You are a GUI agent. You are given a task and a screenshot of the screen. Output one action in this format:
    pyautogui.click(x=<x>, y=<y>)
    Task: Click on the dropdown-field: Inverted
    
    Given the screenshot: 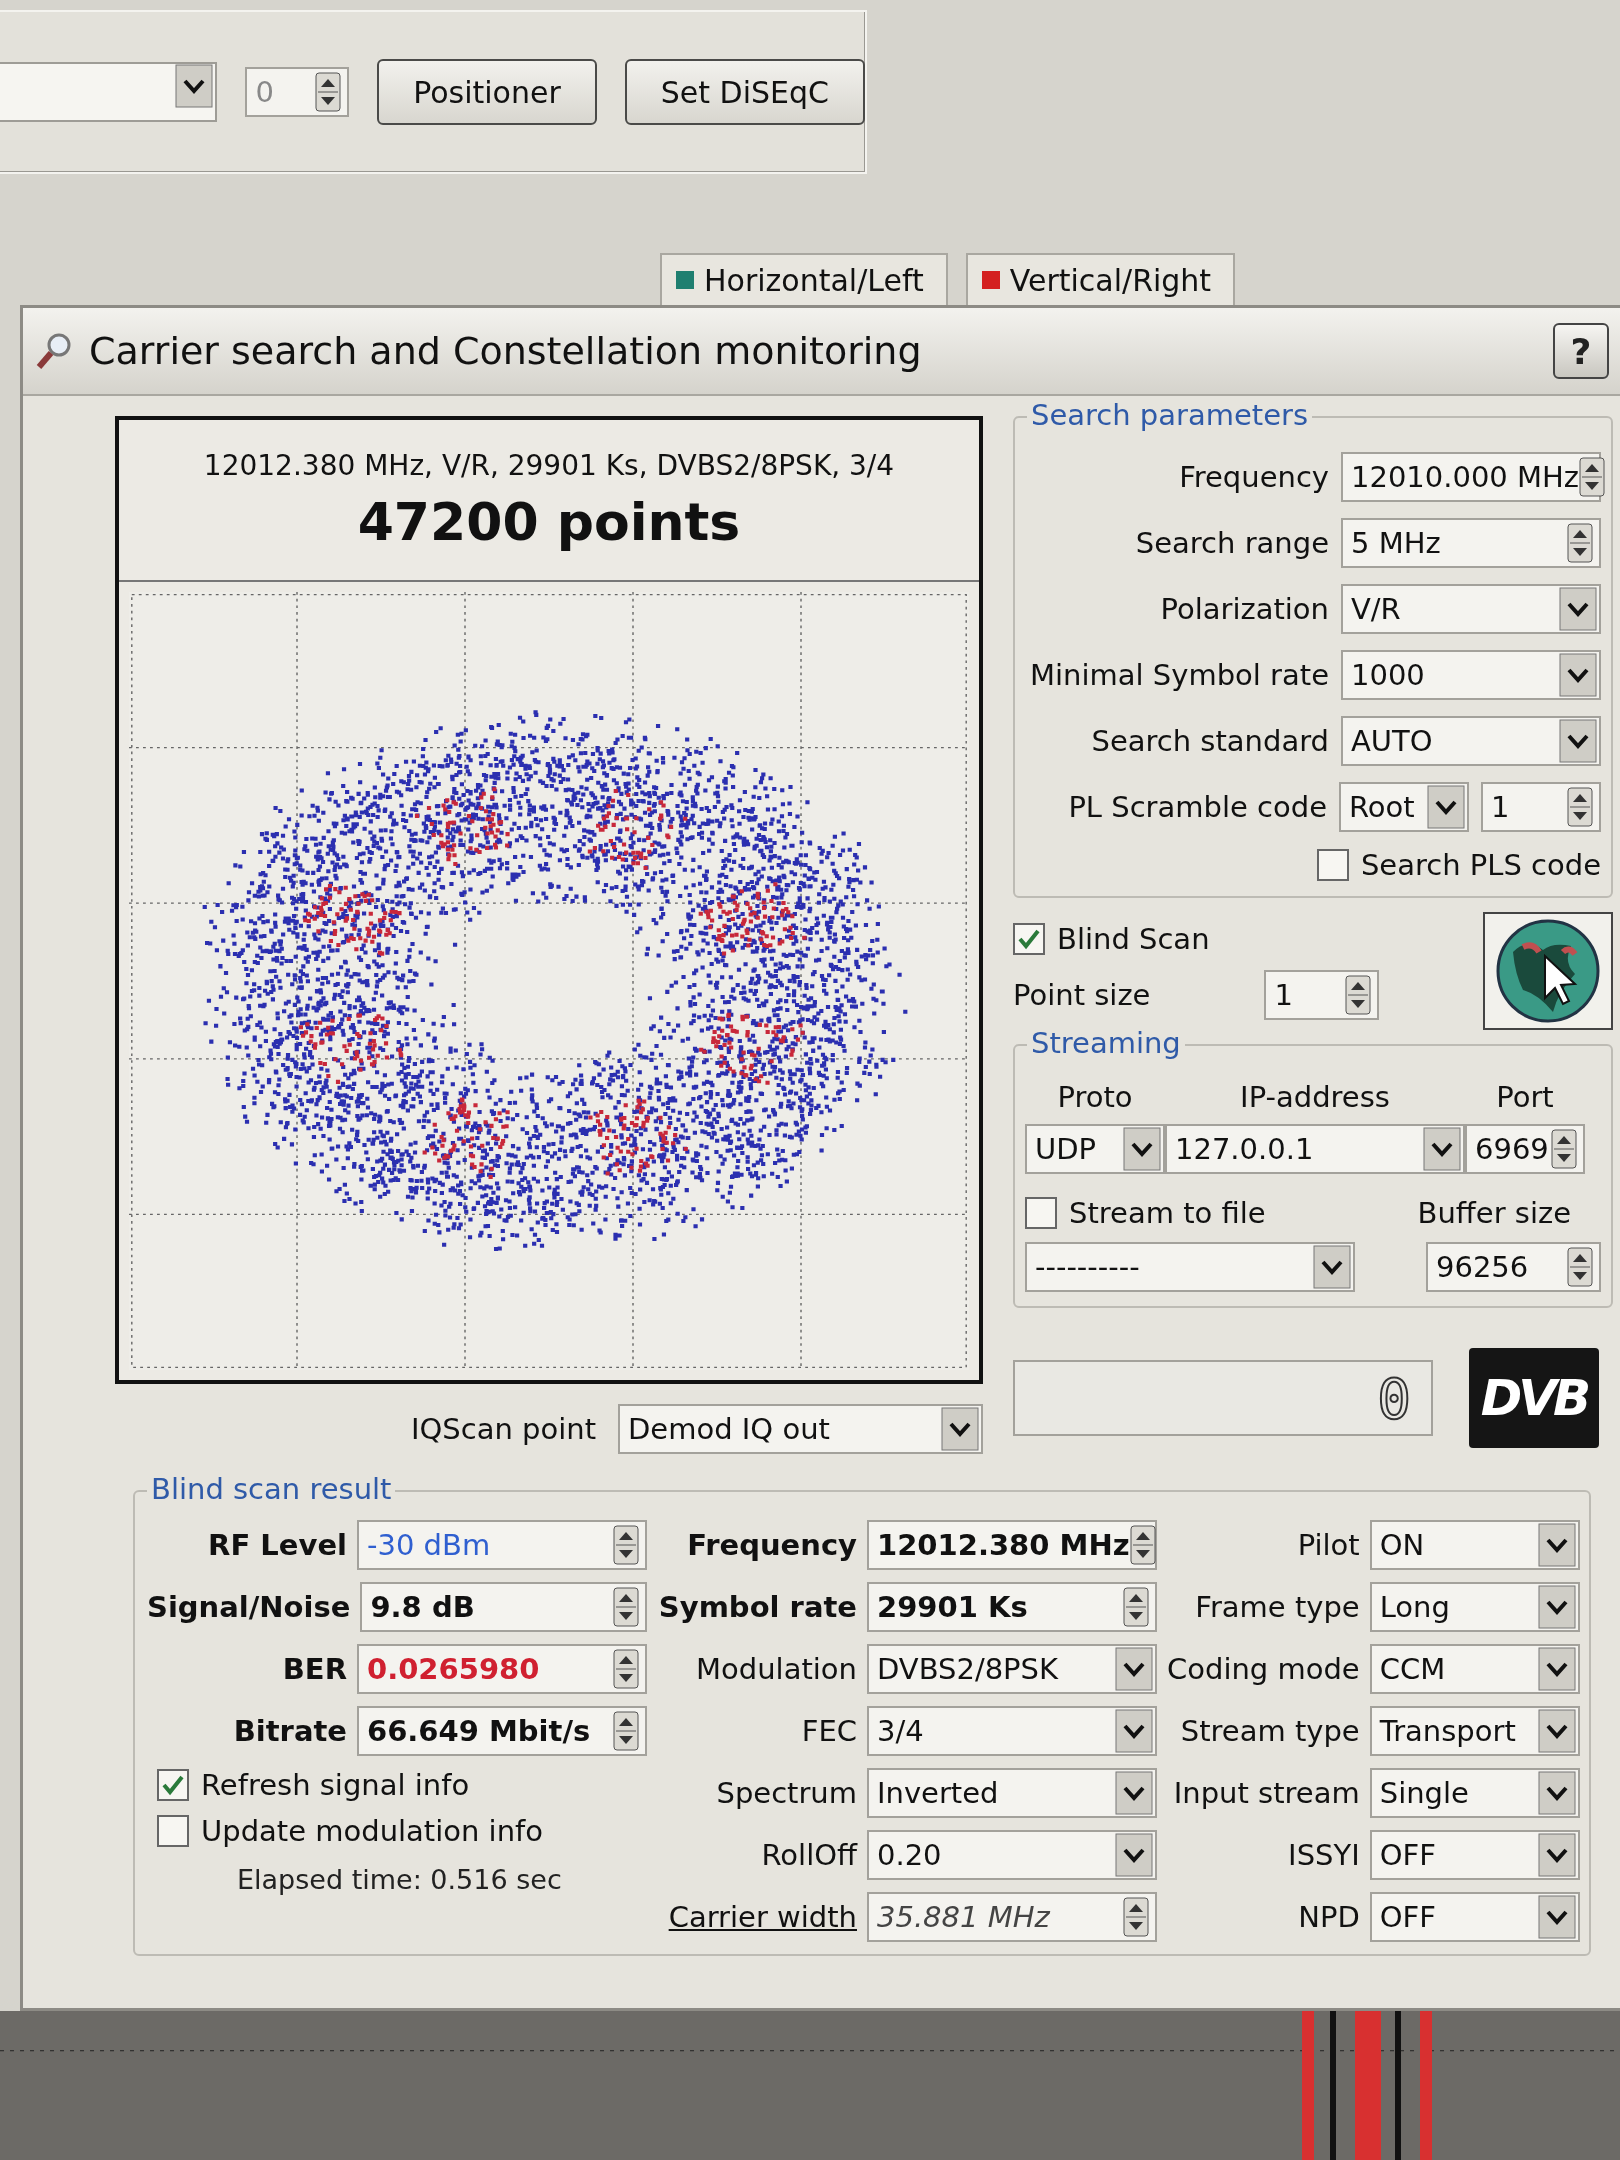 What is the action you would take?
    pyautogui.click(x=1012, y=1793)
    